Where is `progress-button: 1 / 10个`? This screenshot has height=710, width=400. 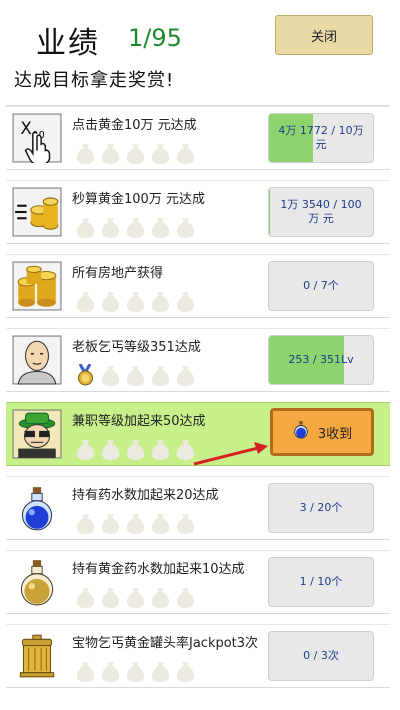
progress-button: 1 / 10个 is located at coordinates (321, 582).